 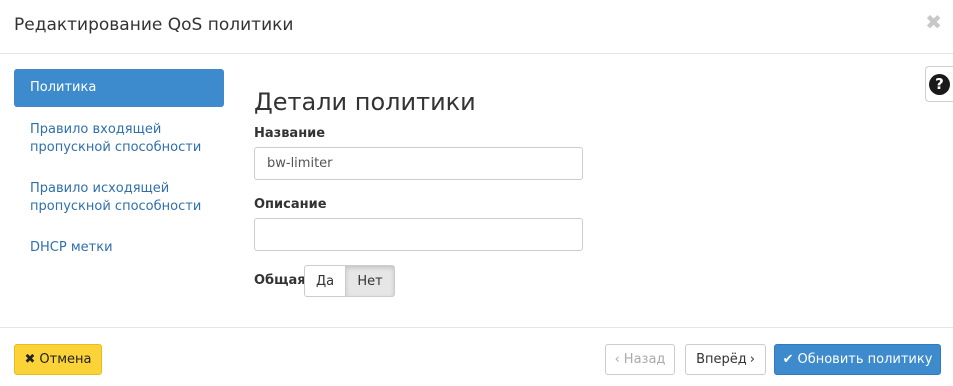 I want to click on modal-header: Редактирование QoS политики ✖, so click(x=476, y=27).